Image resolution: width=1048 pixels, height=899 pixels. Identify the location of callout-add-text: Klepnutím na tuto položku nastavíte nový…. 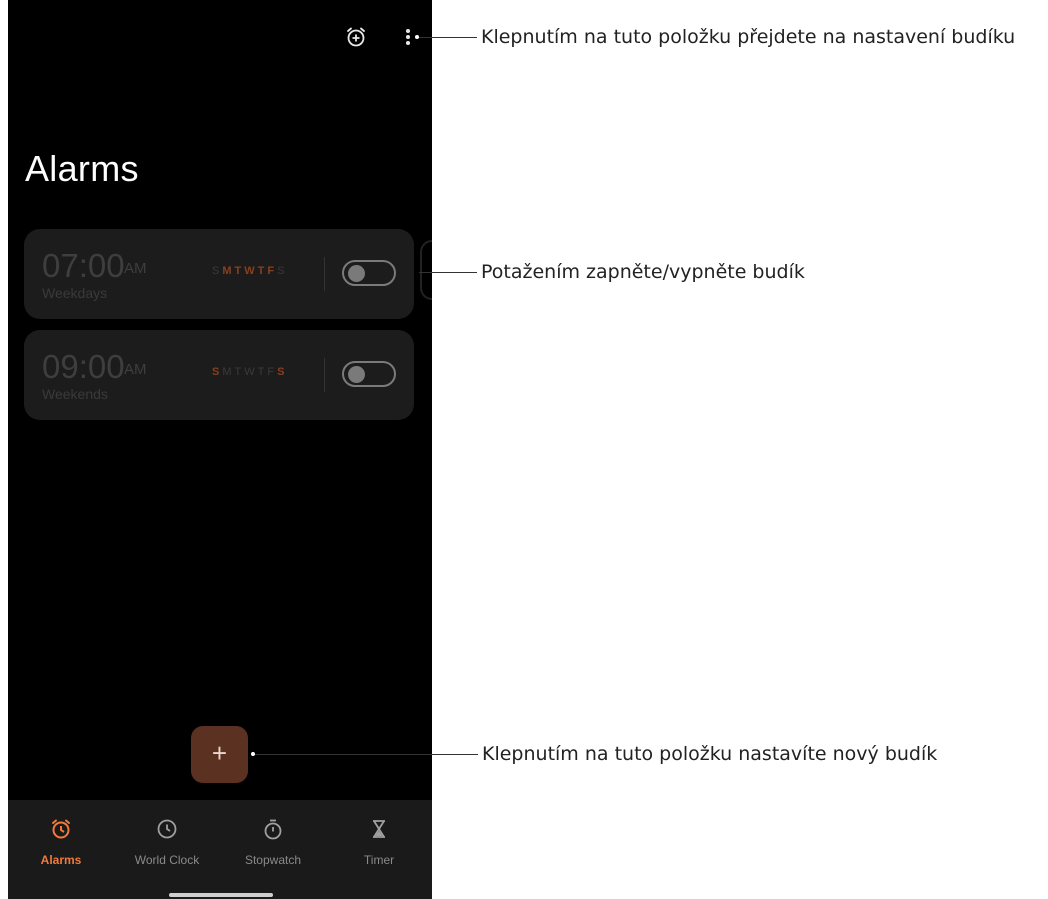
(710, 754).